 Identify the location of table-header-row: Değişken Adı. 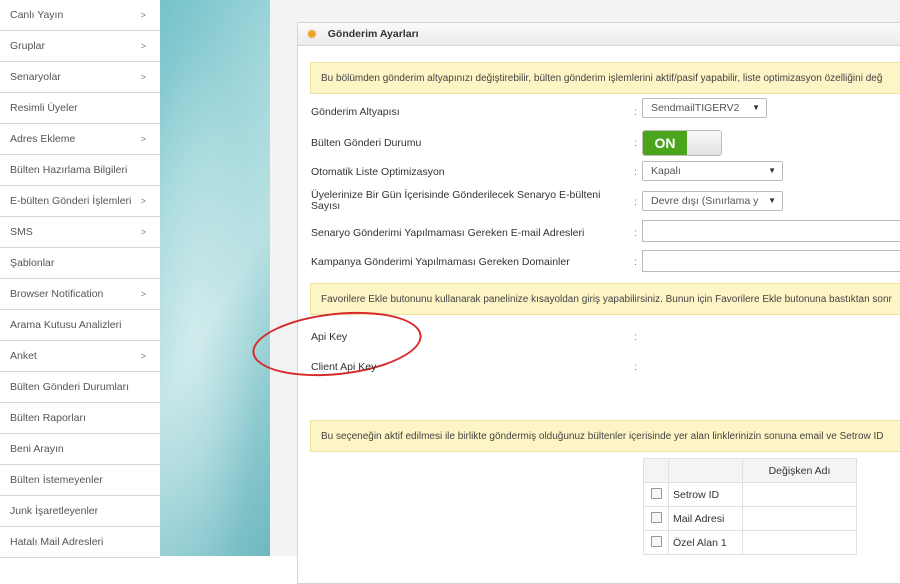
(750, 470).